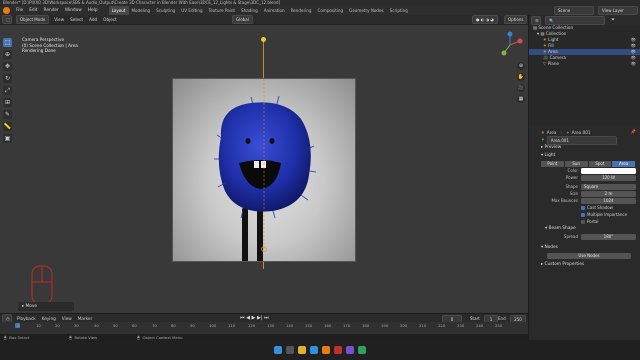 Image resolution: width=640 pixels, height=360 pixels. I want to click on menu-edit: Edit, so click(33, 10).